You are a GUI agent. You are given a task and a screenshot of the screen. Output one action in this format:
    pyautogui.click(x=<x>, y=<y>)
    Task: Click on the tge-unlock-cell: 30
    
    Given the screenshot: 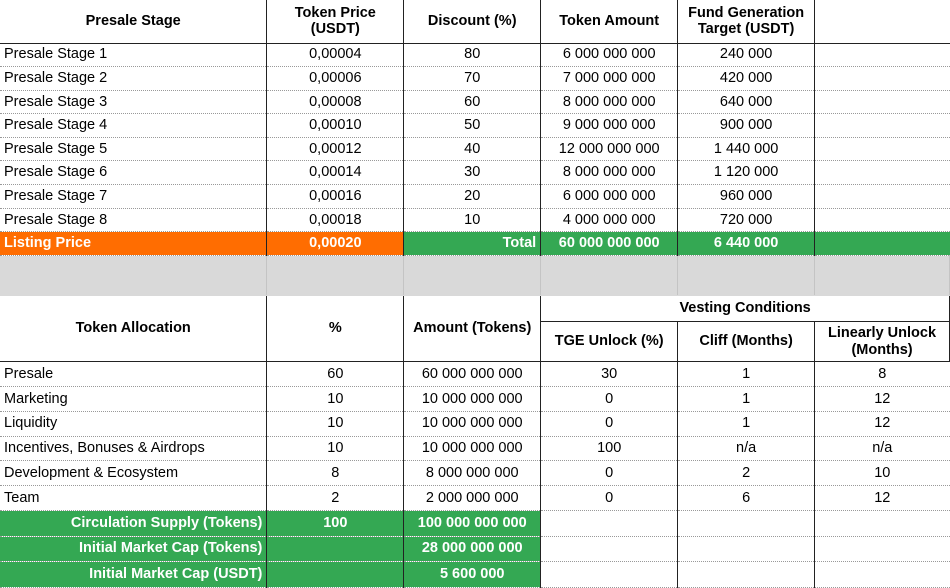 What is the action you would take?
    pyautogui.click(x=609, y=374)
    